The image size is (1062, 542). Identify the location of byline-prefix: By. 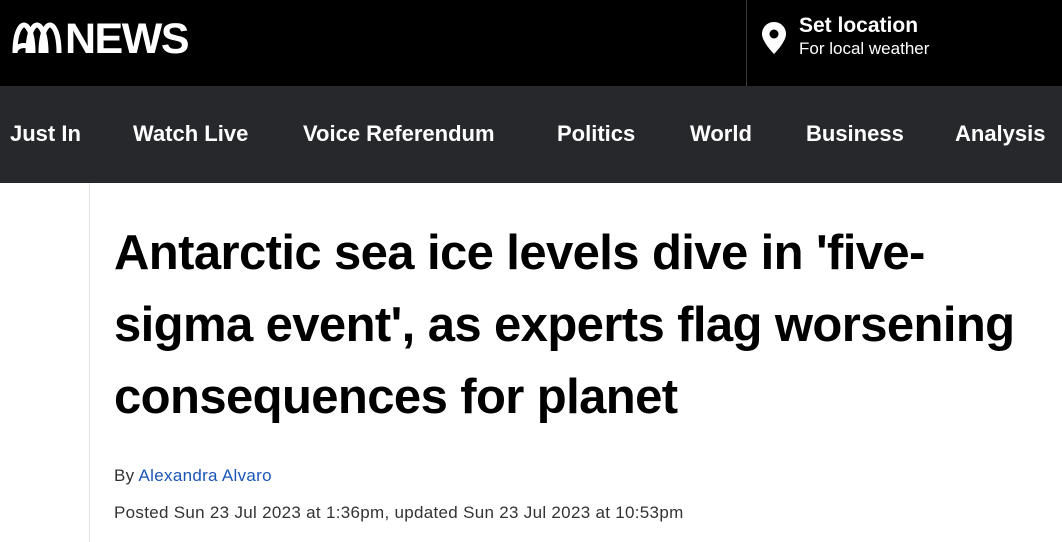
(124, 475).